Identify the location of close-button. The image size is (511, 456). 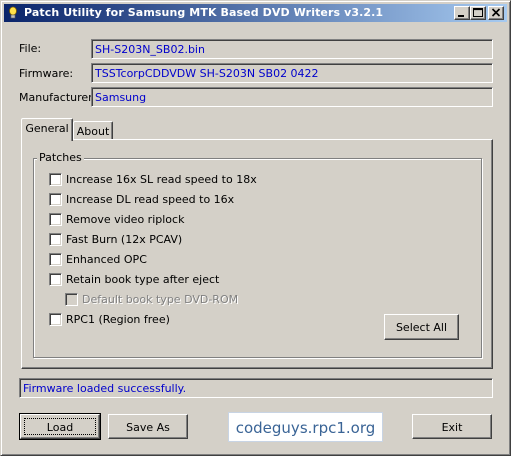
(496, 13).